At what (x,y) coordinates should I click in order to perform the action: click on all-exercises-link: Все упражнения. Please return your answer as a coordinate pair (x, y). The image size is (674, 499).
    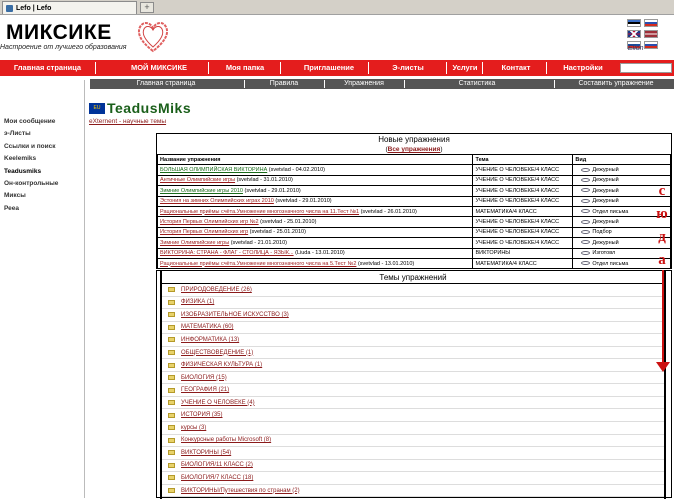
    Looking at the image, I should click on (414, 149).